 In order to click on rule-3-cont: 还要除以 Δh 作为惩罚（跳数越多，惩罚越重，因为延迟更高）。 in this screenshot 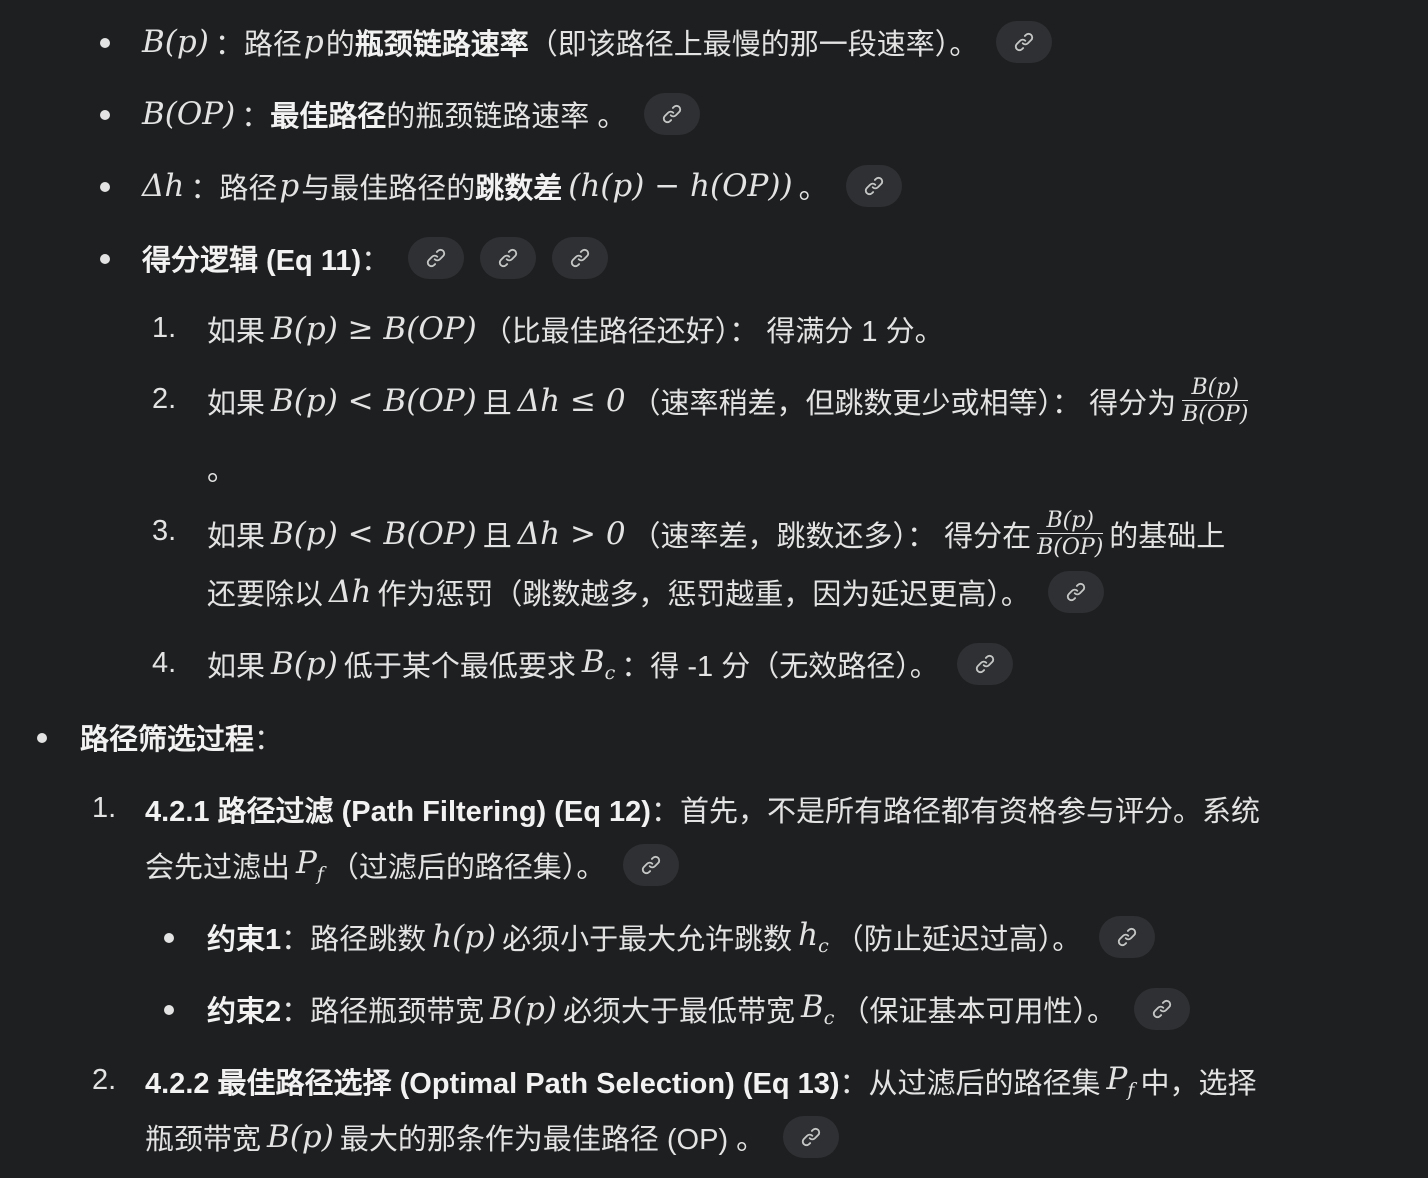, I will do `click(655, 592)`.